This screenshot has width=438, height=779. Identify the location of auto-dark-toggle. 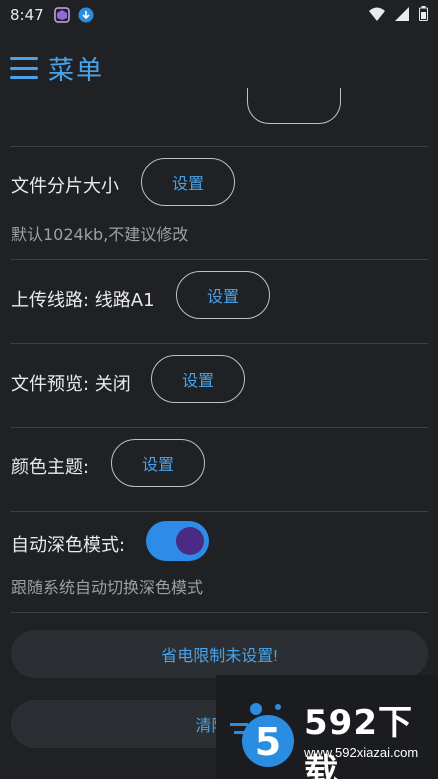
(177, 541).